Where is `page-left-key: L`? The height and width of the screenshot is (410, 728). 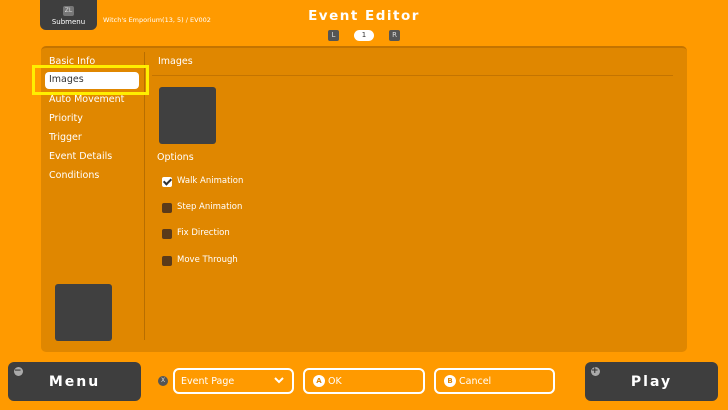 page-left-key: L is located at coordinates (333, 35).